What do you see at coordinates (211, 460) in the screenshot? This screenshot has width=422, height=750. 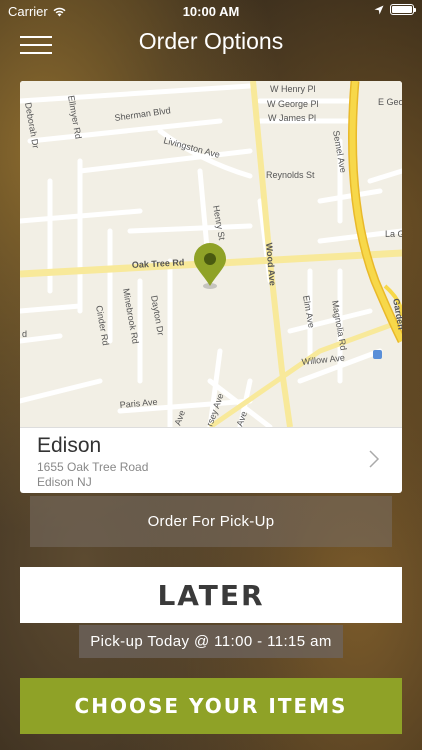 I see `location-details: Edison 1655 Oak Tree Road Edison NJ` at bounding box center [211, 460].